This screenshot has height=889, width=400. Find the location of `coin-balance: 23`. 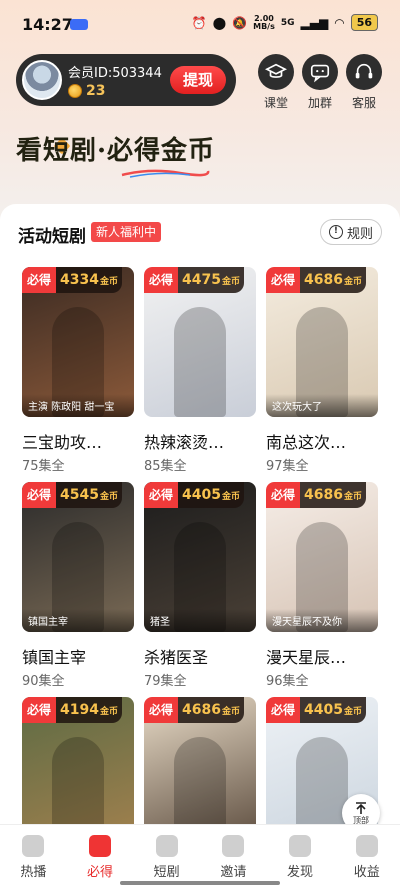

coin-balance: 23 is located at coordinates (86, 91).